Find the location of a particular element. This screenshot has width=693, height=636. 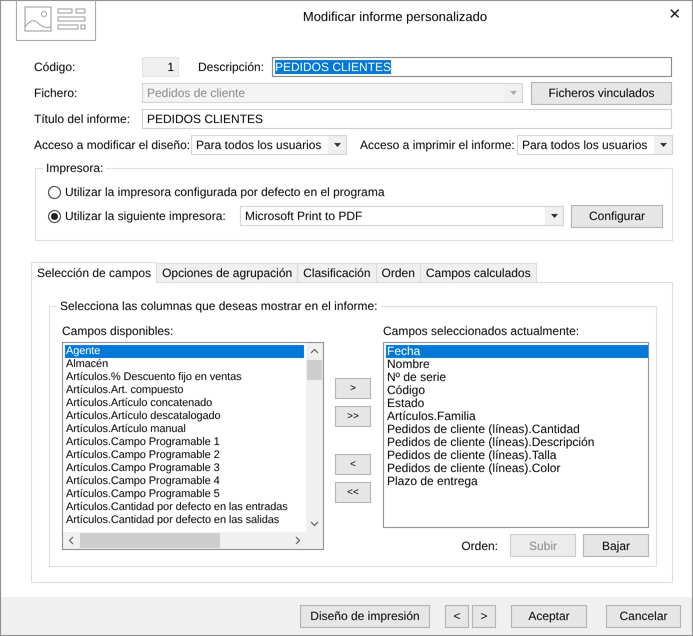

move-button: > is located at coordinates (353, 388).